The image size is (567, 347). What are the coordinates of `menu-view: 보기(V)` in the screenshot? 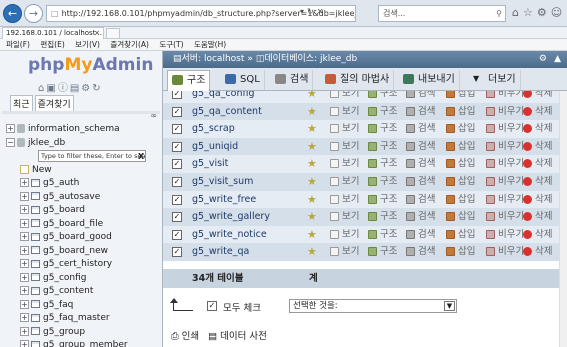 It's located at (87, 44).